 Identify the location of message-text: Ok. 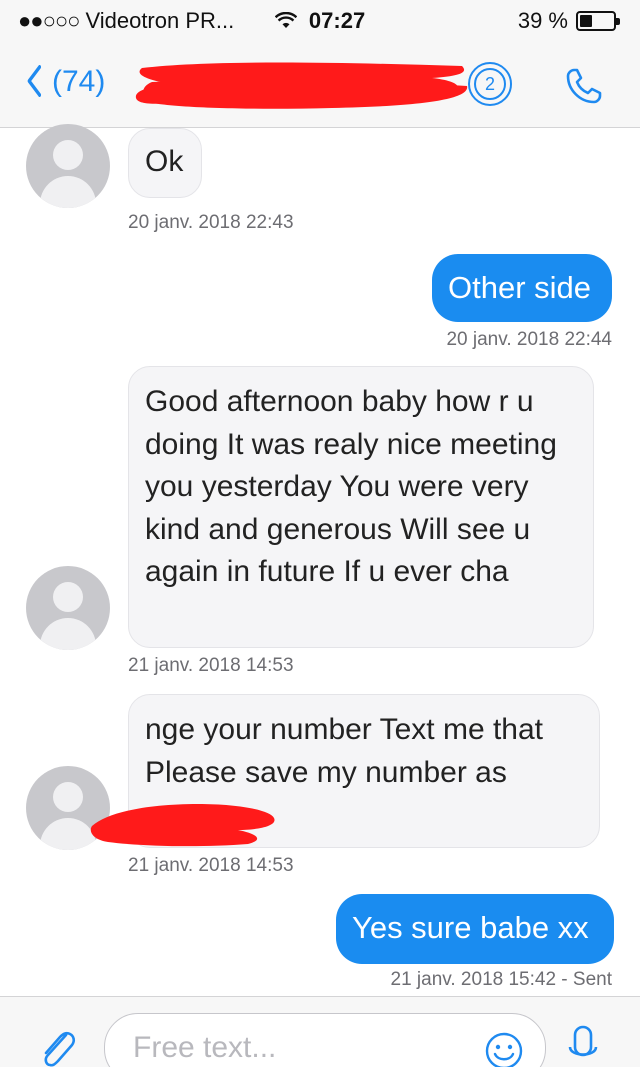
(164, 161).